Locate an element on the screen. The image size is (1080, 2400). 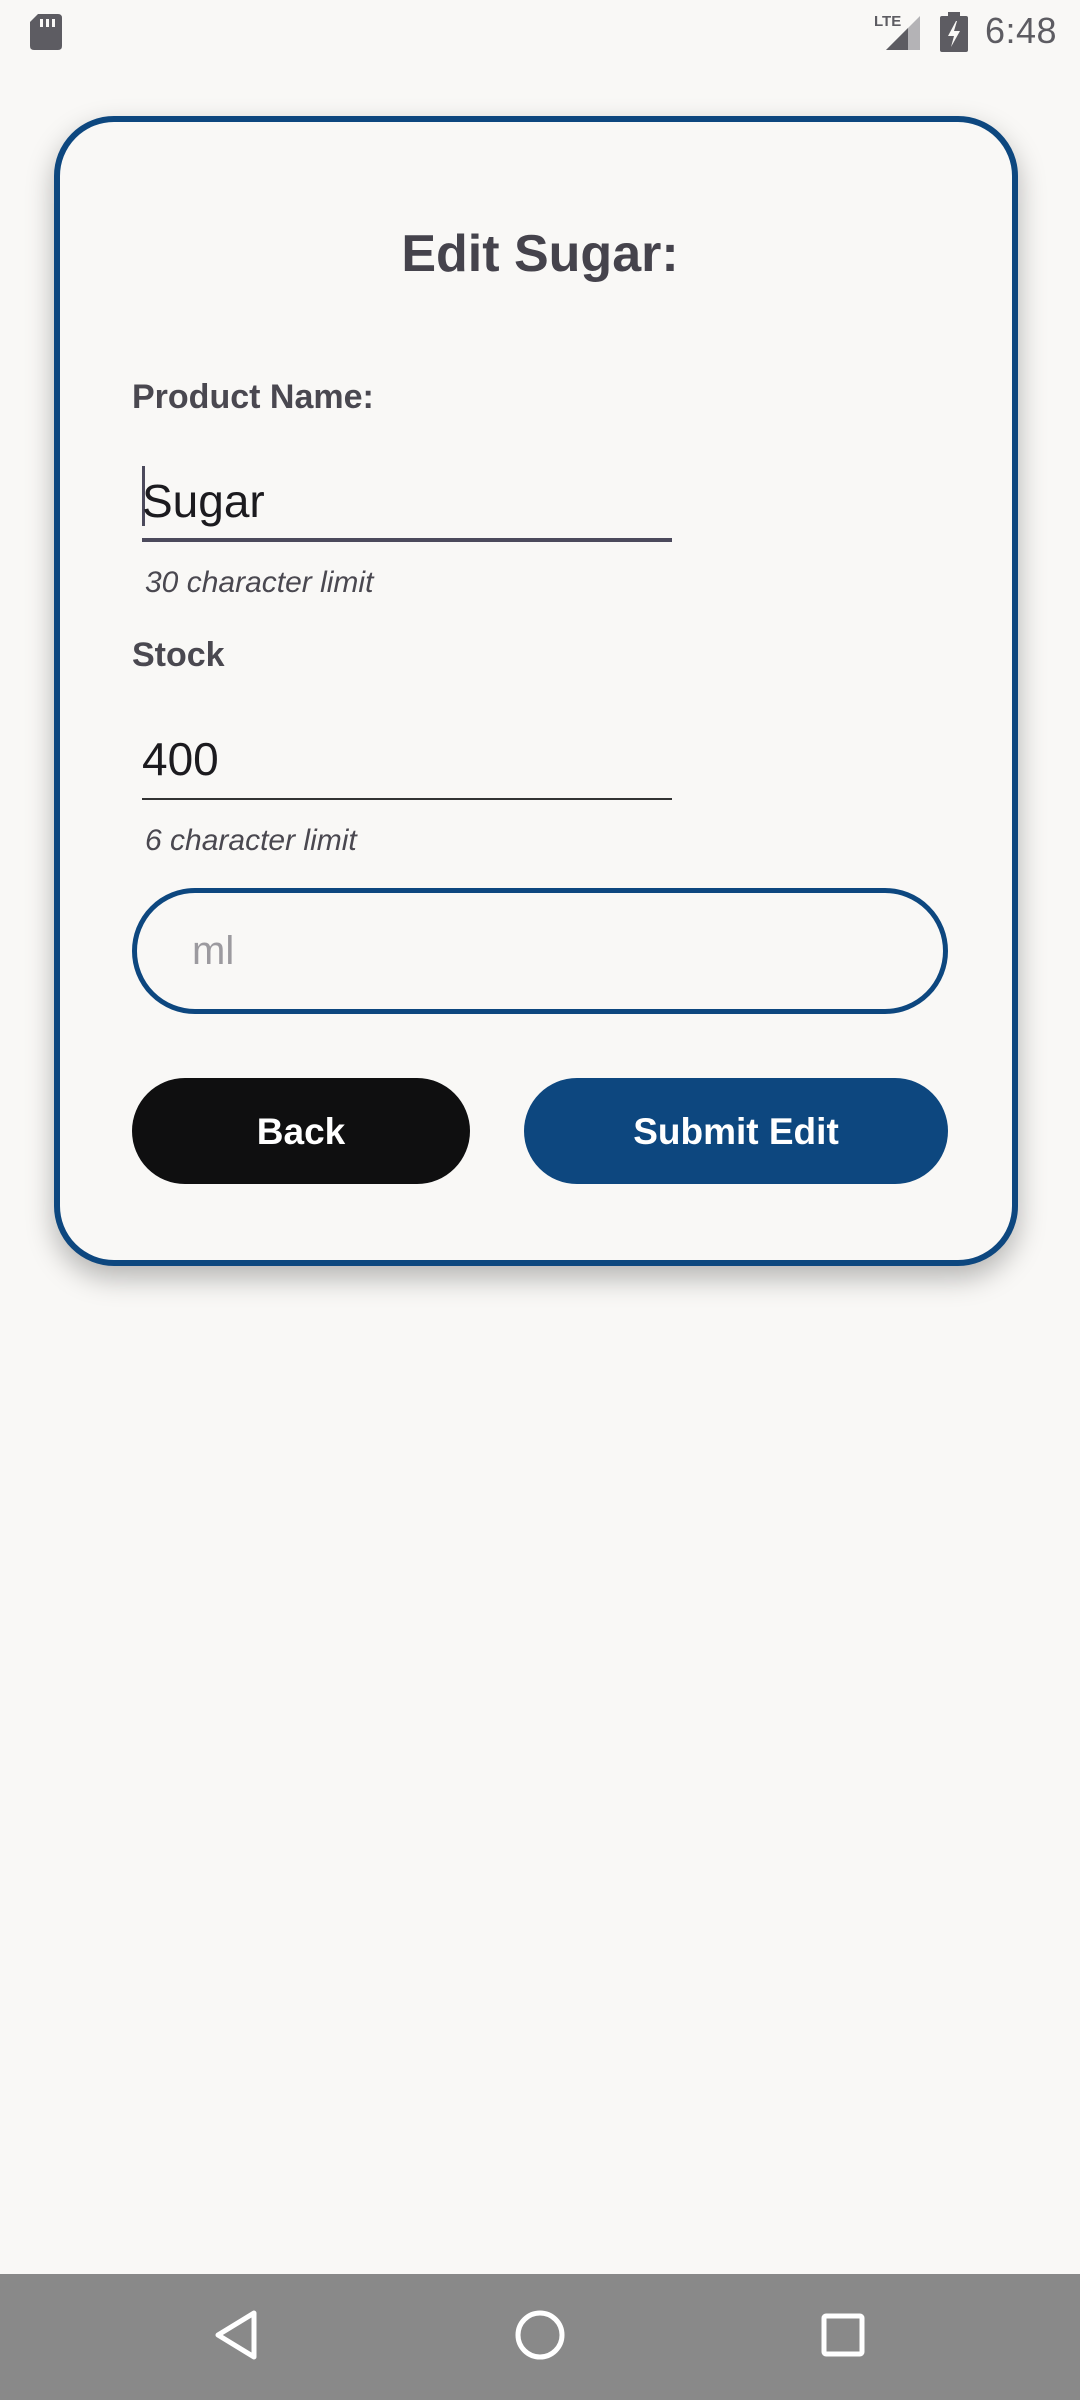
product-name-label: Product Name: is located at coordinates (253, 397).